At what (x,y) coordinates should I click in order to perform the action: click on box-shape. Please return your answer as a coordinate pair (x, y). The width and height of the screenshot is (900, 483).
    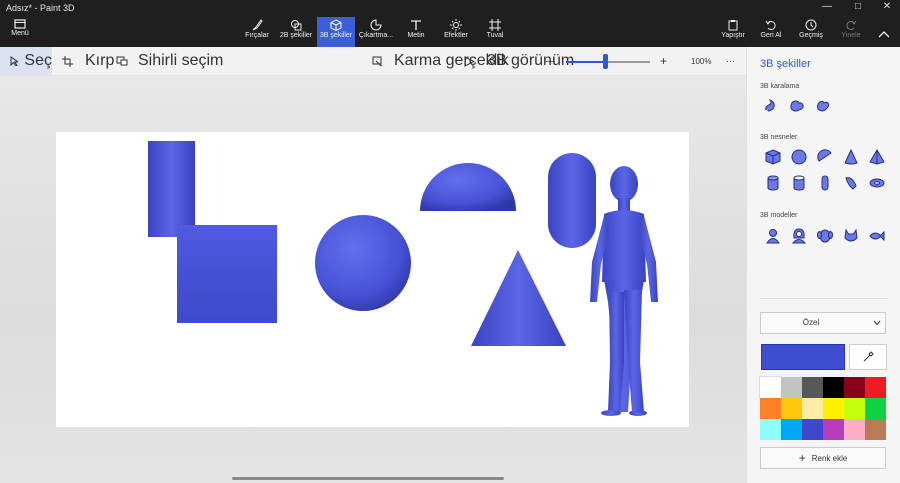
    Looking at the image, I should click on (227, 274).